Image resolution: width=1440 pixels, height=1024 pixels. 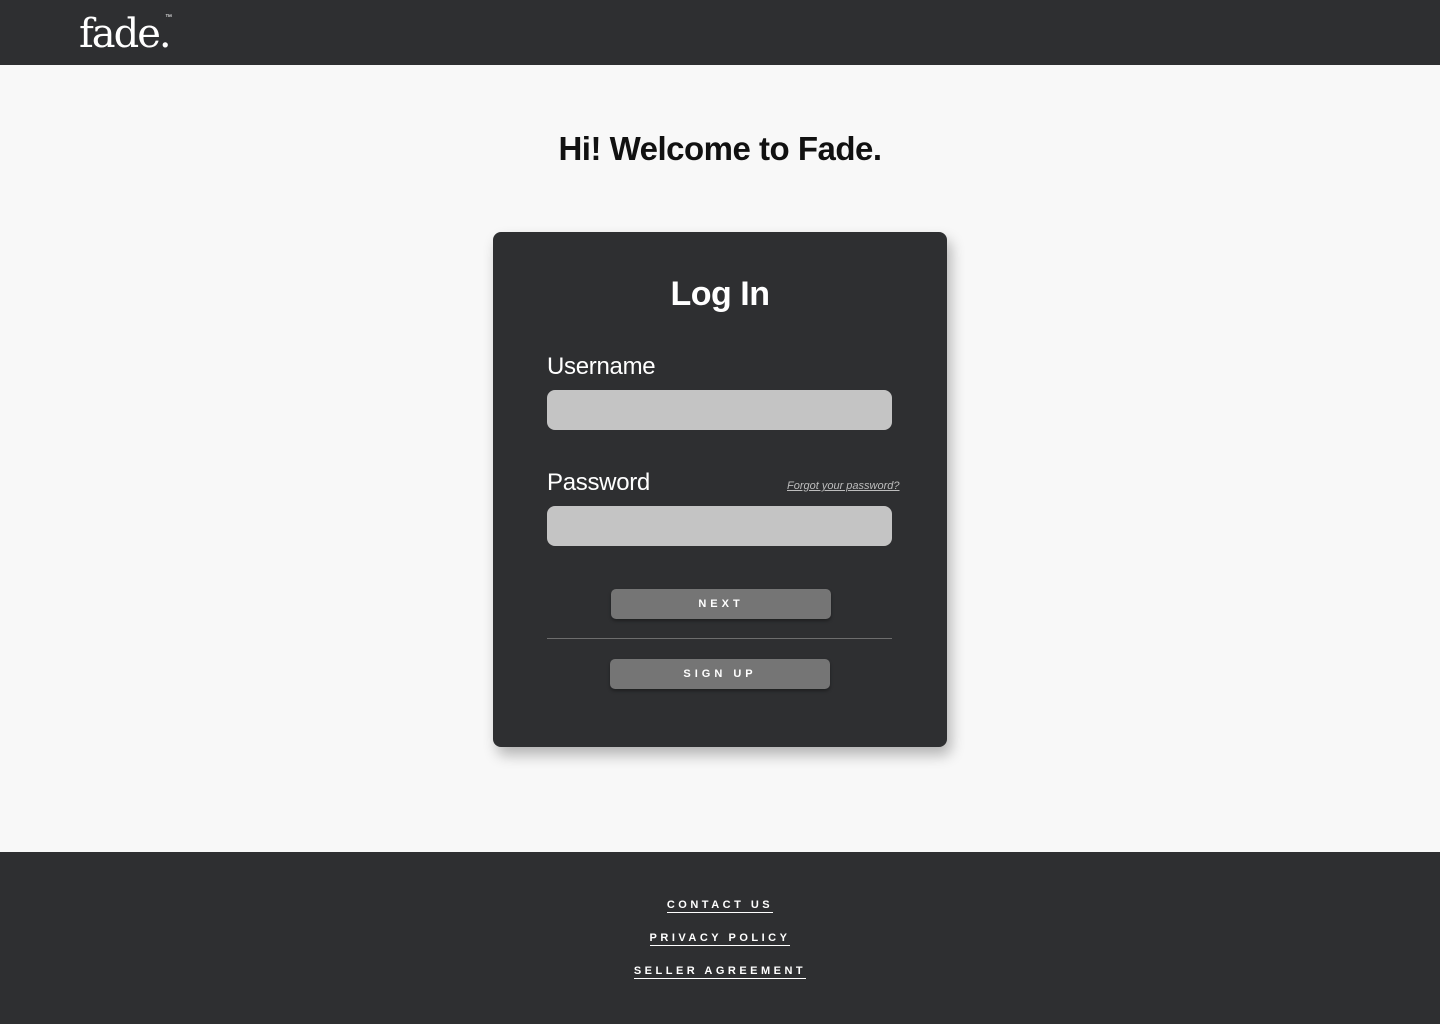 What do you see at coordinates (601, 366) in the screenshot?
I see `username-label: Username` at bounding box center [601, 366].